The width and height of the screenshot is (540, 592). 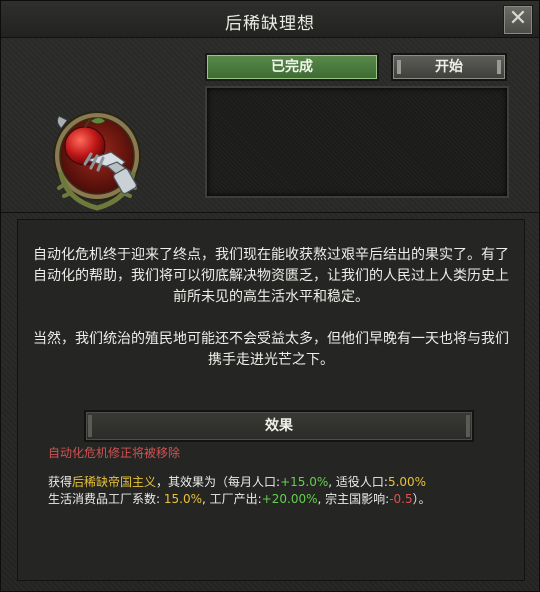 What do you see at coordinates (407, 482) in the screenshot?
I see `recruitable-value: 5.00%` at bounding box center [407, 482].